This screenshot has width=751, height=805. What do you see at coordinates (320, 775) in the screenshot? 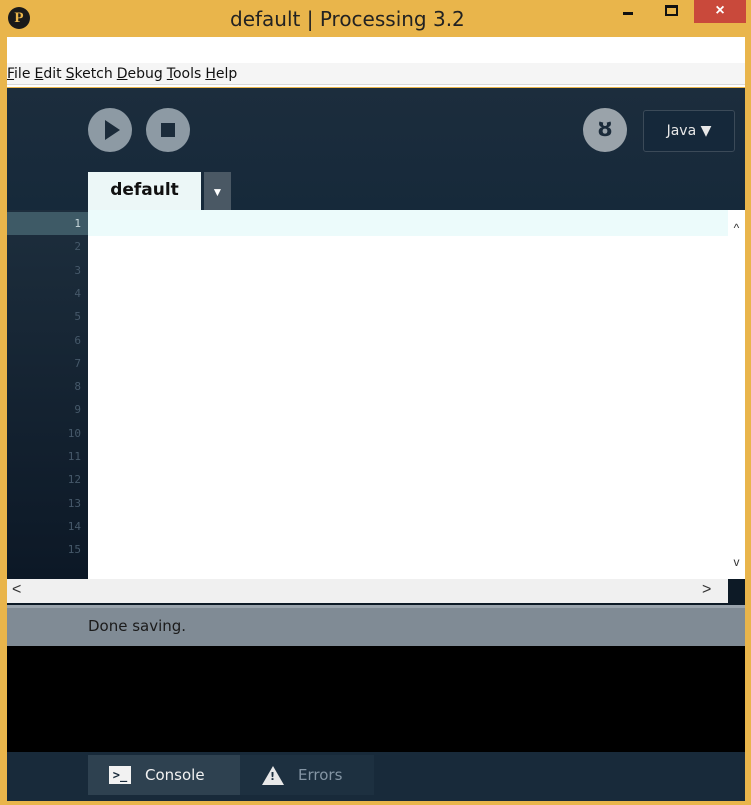
I see `errors-tab-label: Errors` at bounding box center [320, 775].